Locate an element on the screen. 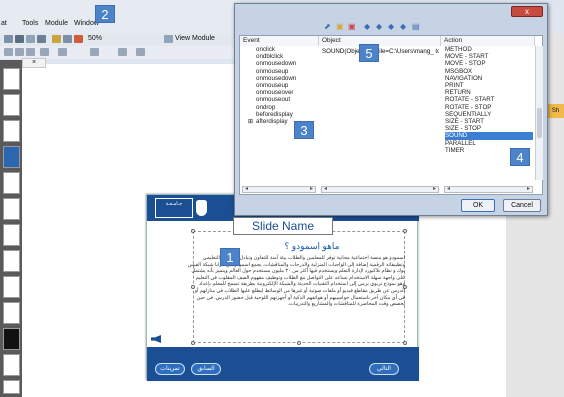 The image size is (564, 397). action-rotate-start: ROTATE - START is located at coordinates (489, 99).